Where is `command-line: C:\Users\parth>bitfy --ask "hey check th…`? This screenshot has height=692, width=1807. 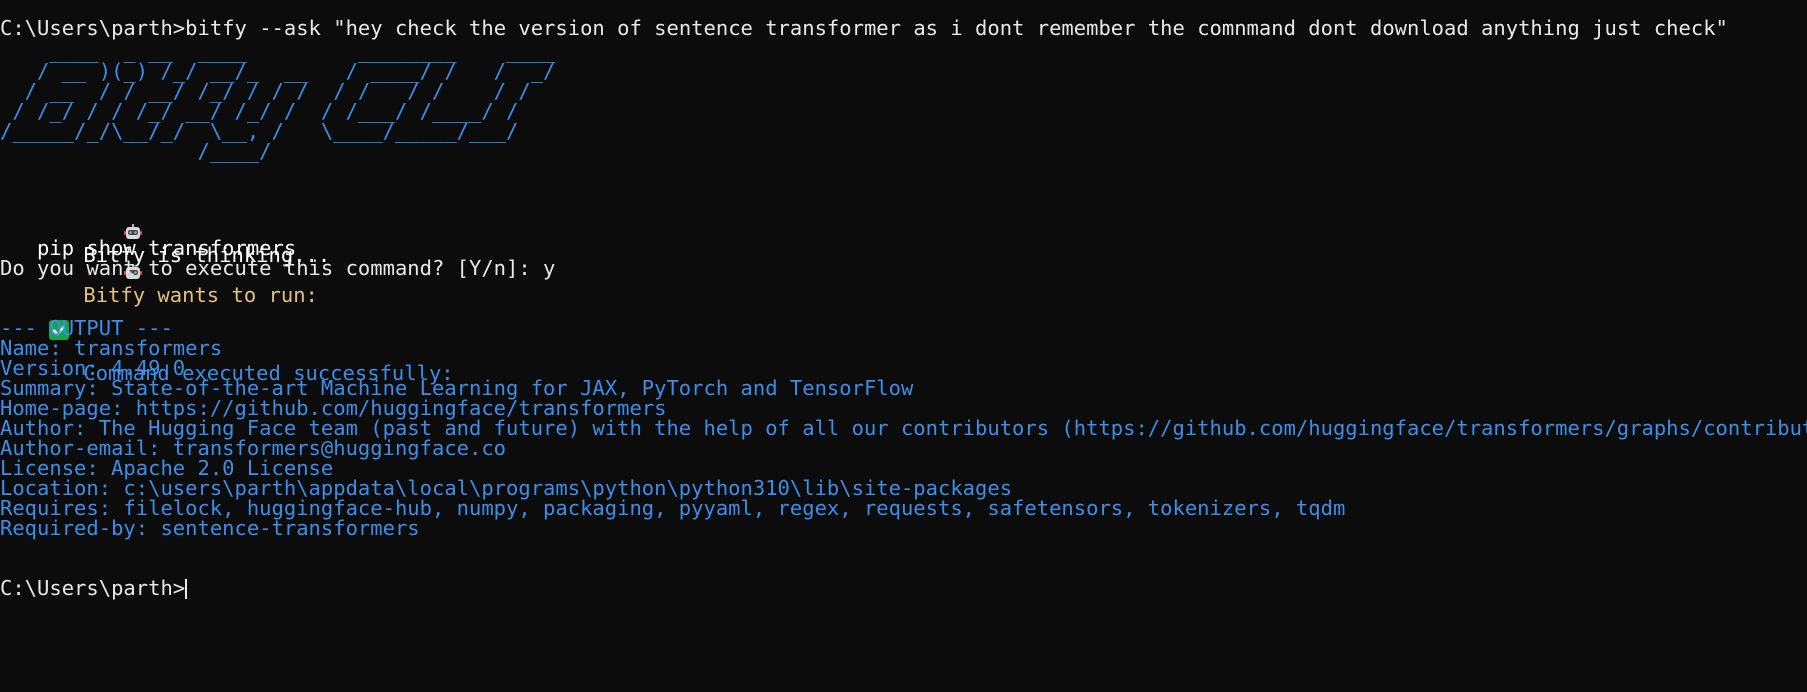
command-line: C:\Users\parth>bitfy --ask "hey check th… is located at coordinates (864, 28).